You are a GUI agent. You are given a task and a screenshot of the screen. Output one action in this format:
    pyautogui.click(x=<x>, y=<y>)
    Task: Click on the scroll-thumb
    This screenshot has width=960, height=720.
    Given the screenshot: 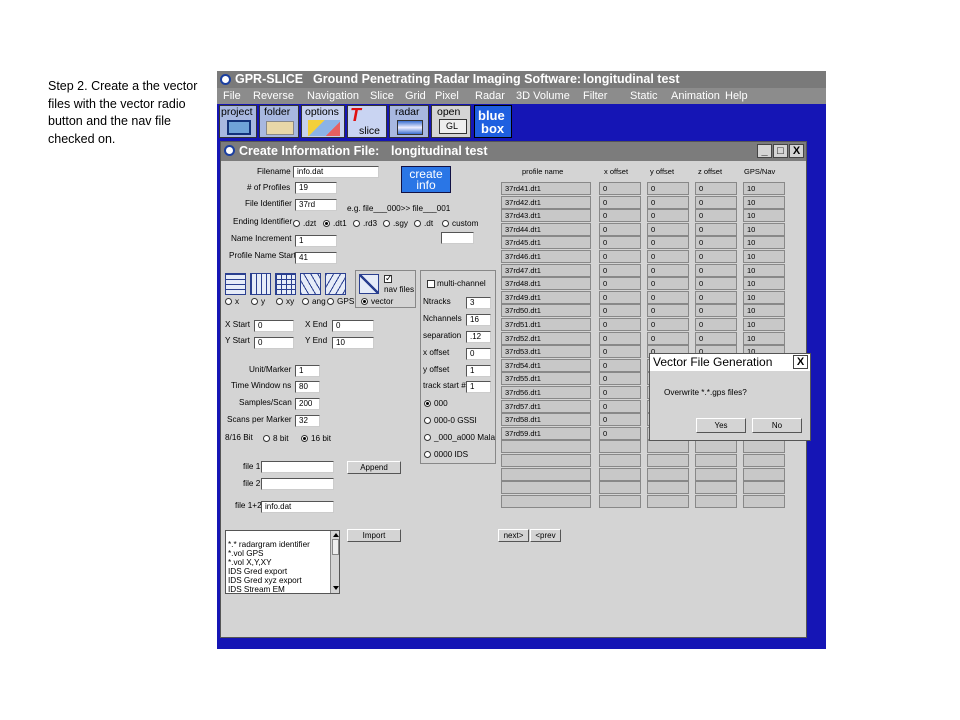 What is the action you would take?
    pyautogui.click(x=335, y=547)
    